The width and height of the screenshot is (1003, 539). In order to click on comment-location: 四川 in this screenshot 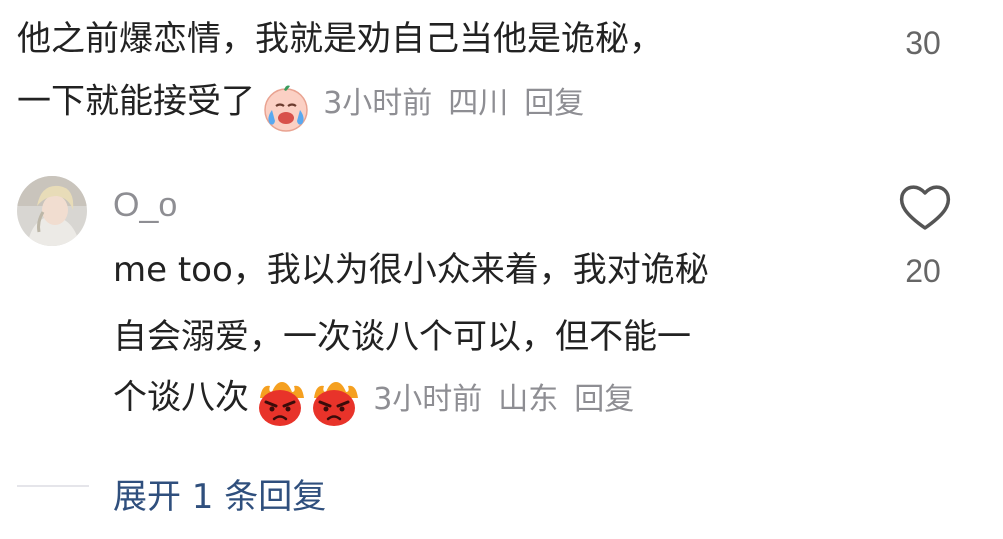, I will do `click(478, 103)`.